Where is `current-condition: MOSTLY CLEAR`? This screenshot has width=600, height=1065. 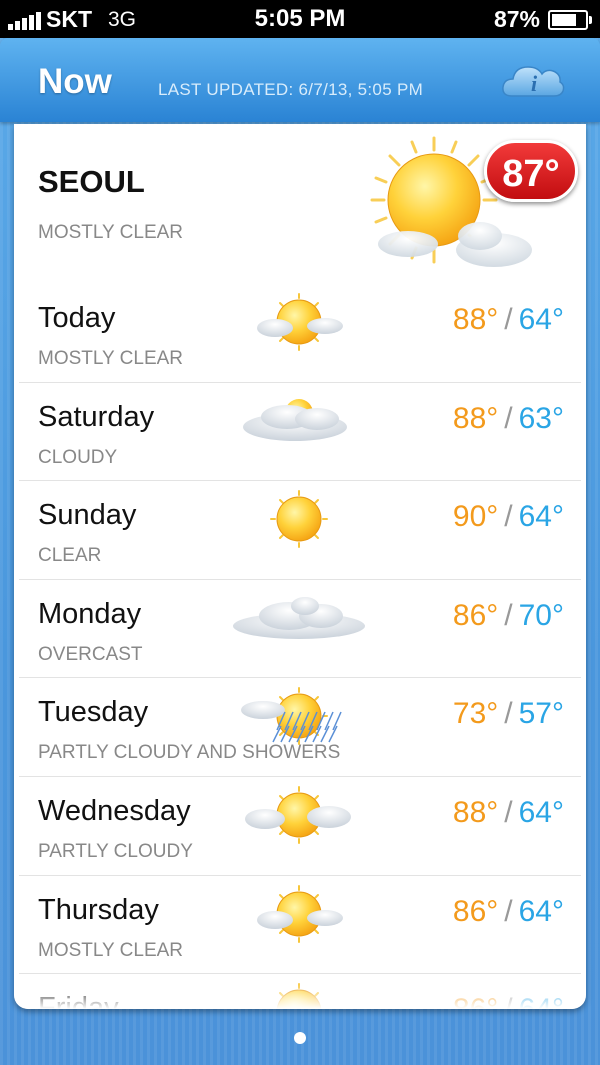 current-condition: MOSTLY CLEAR is located at coordinates (111, 232).